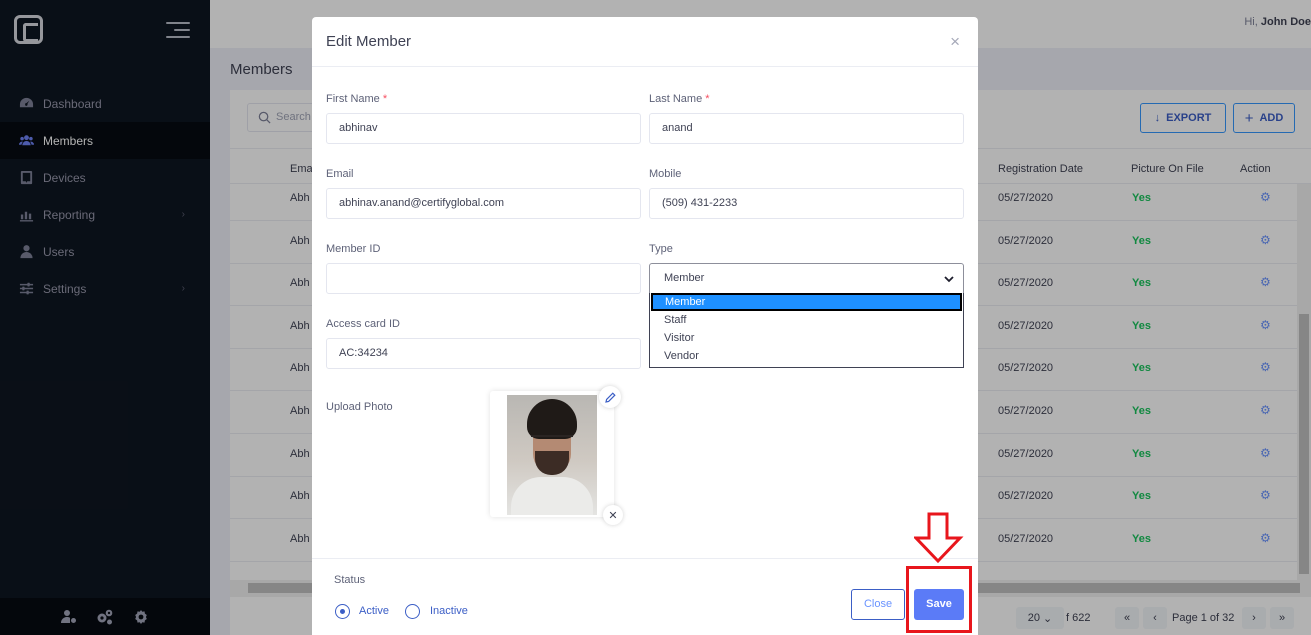 The image size is (1311, 635). I want to click on status-active-label: Active, so click(374, 611).